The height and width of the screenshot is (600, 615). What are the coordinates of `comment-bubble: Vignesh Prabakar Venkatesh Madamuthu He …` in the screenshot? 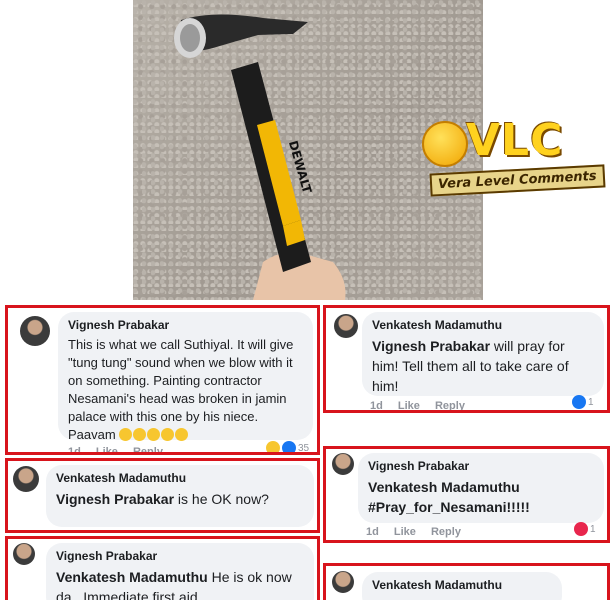 It's located at (180, 571).